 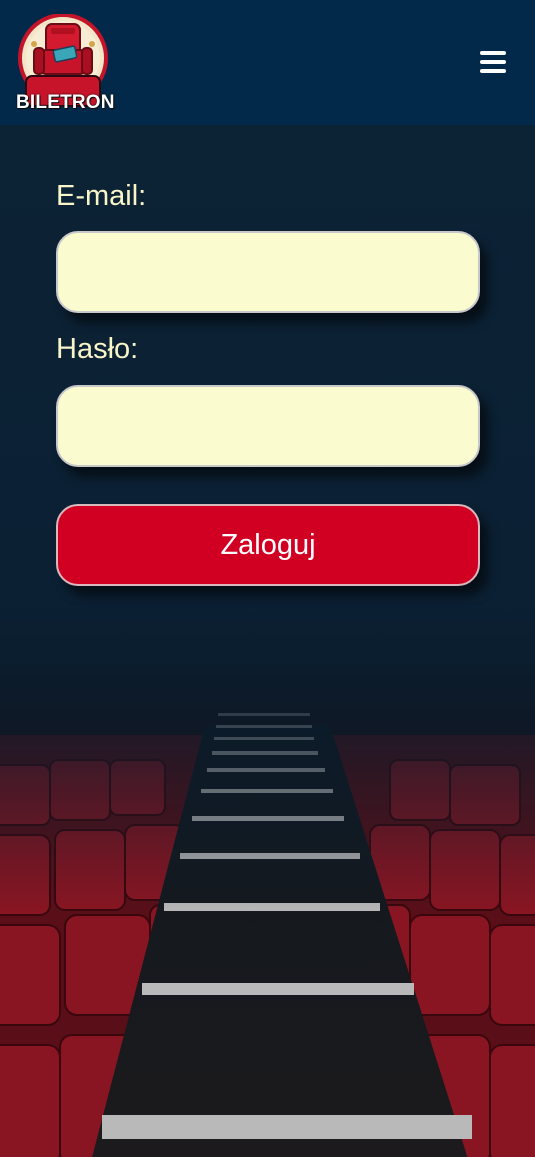 I want to click on email-label: E-mail:, so click(x=101, y=196).